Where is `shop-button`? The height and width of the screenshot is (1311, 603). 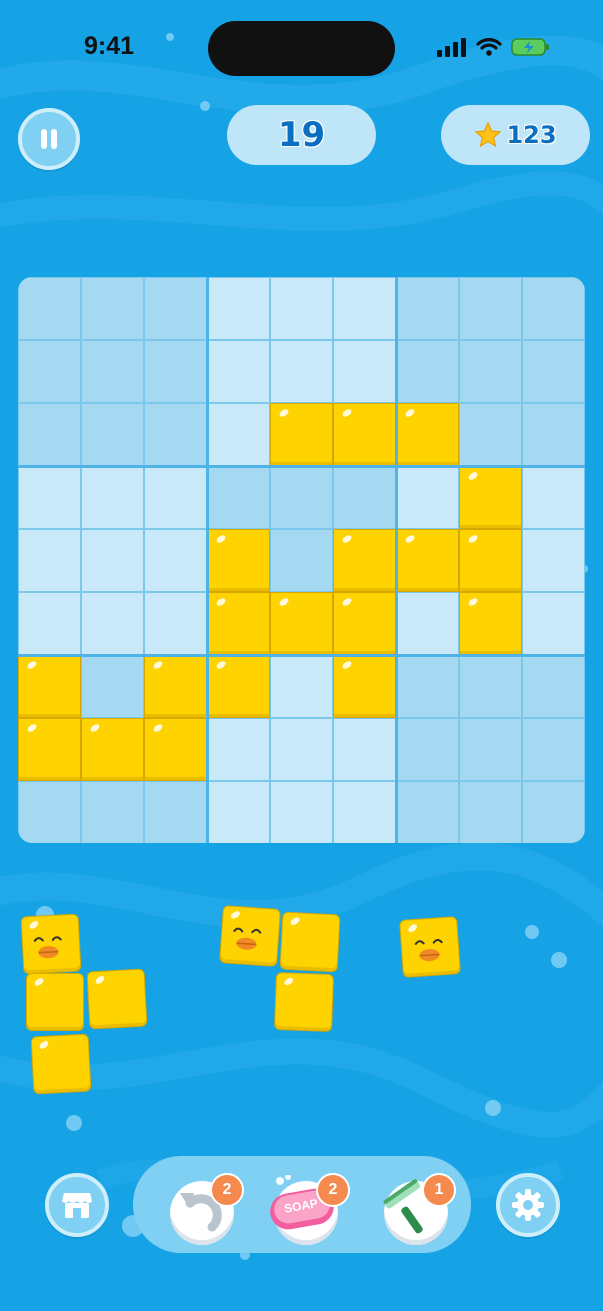 shop-button is located at coordinates (77, 1205).